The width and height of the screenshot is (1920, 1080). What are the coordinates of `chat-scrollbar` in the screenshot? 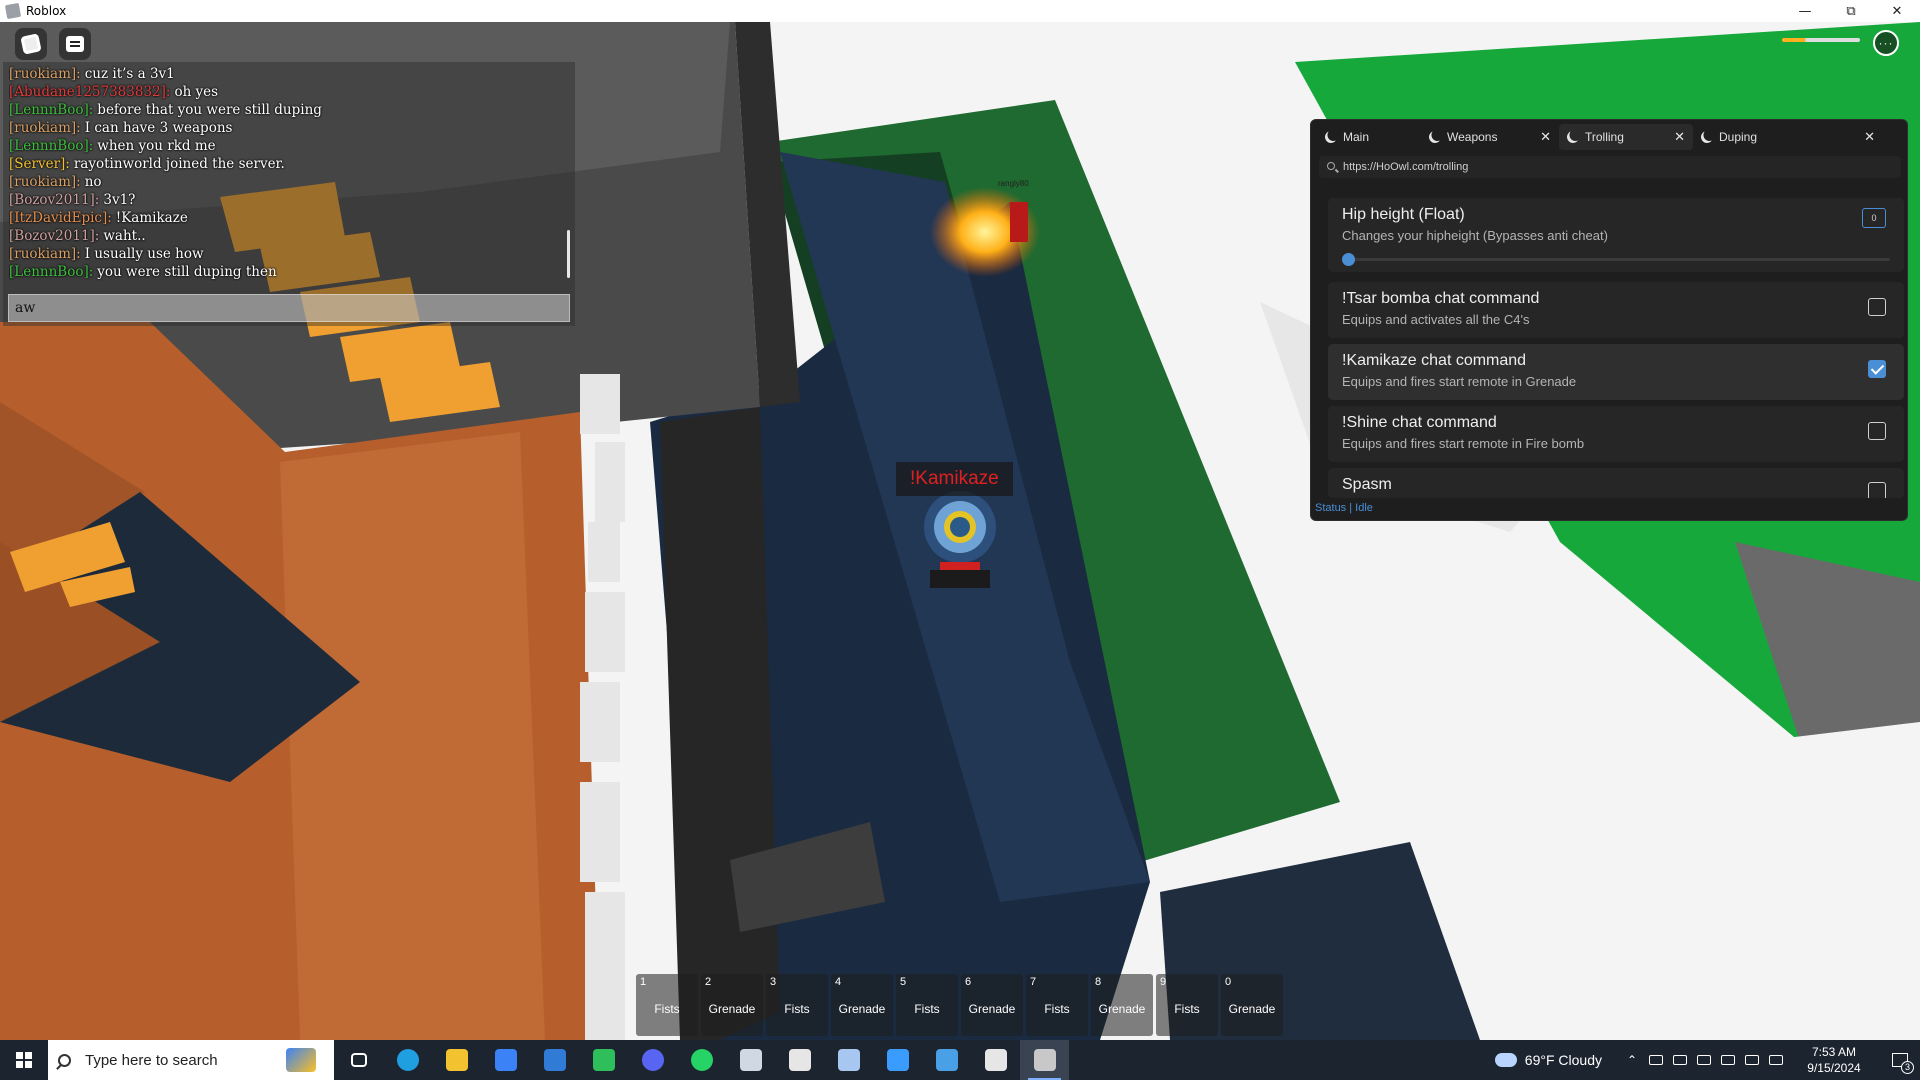 It's located at (568, 254).